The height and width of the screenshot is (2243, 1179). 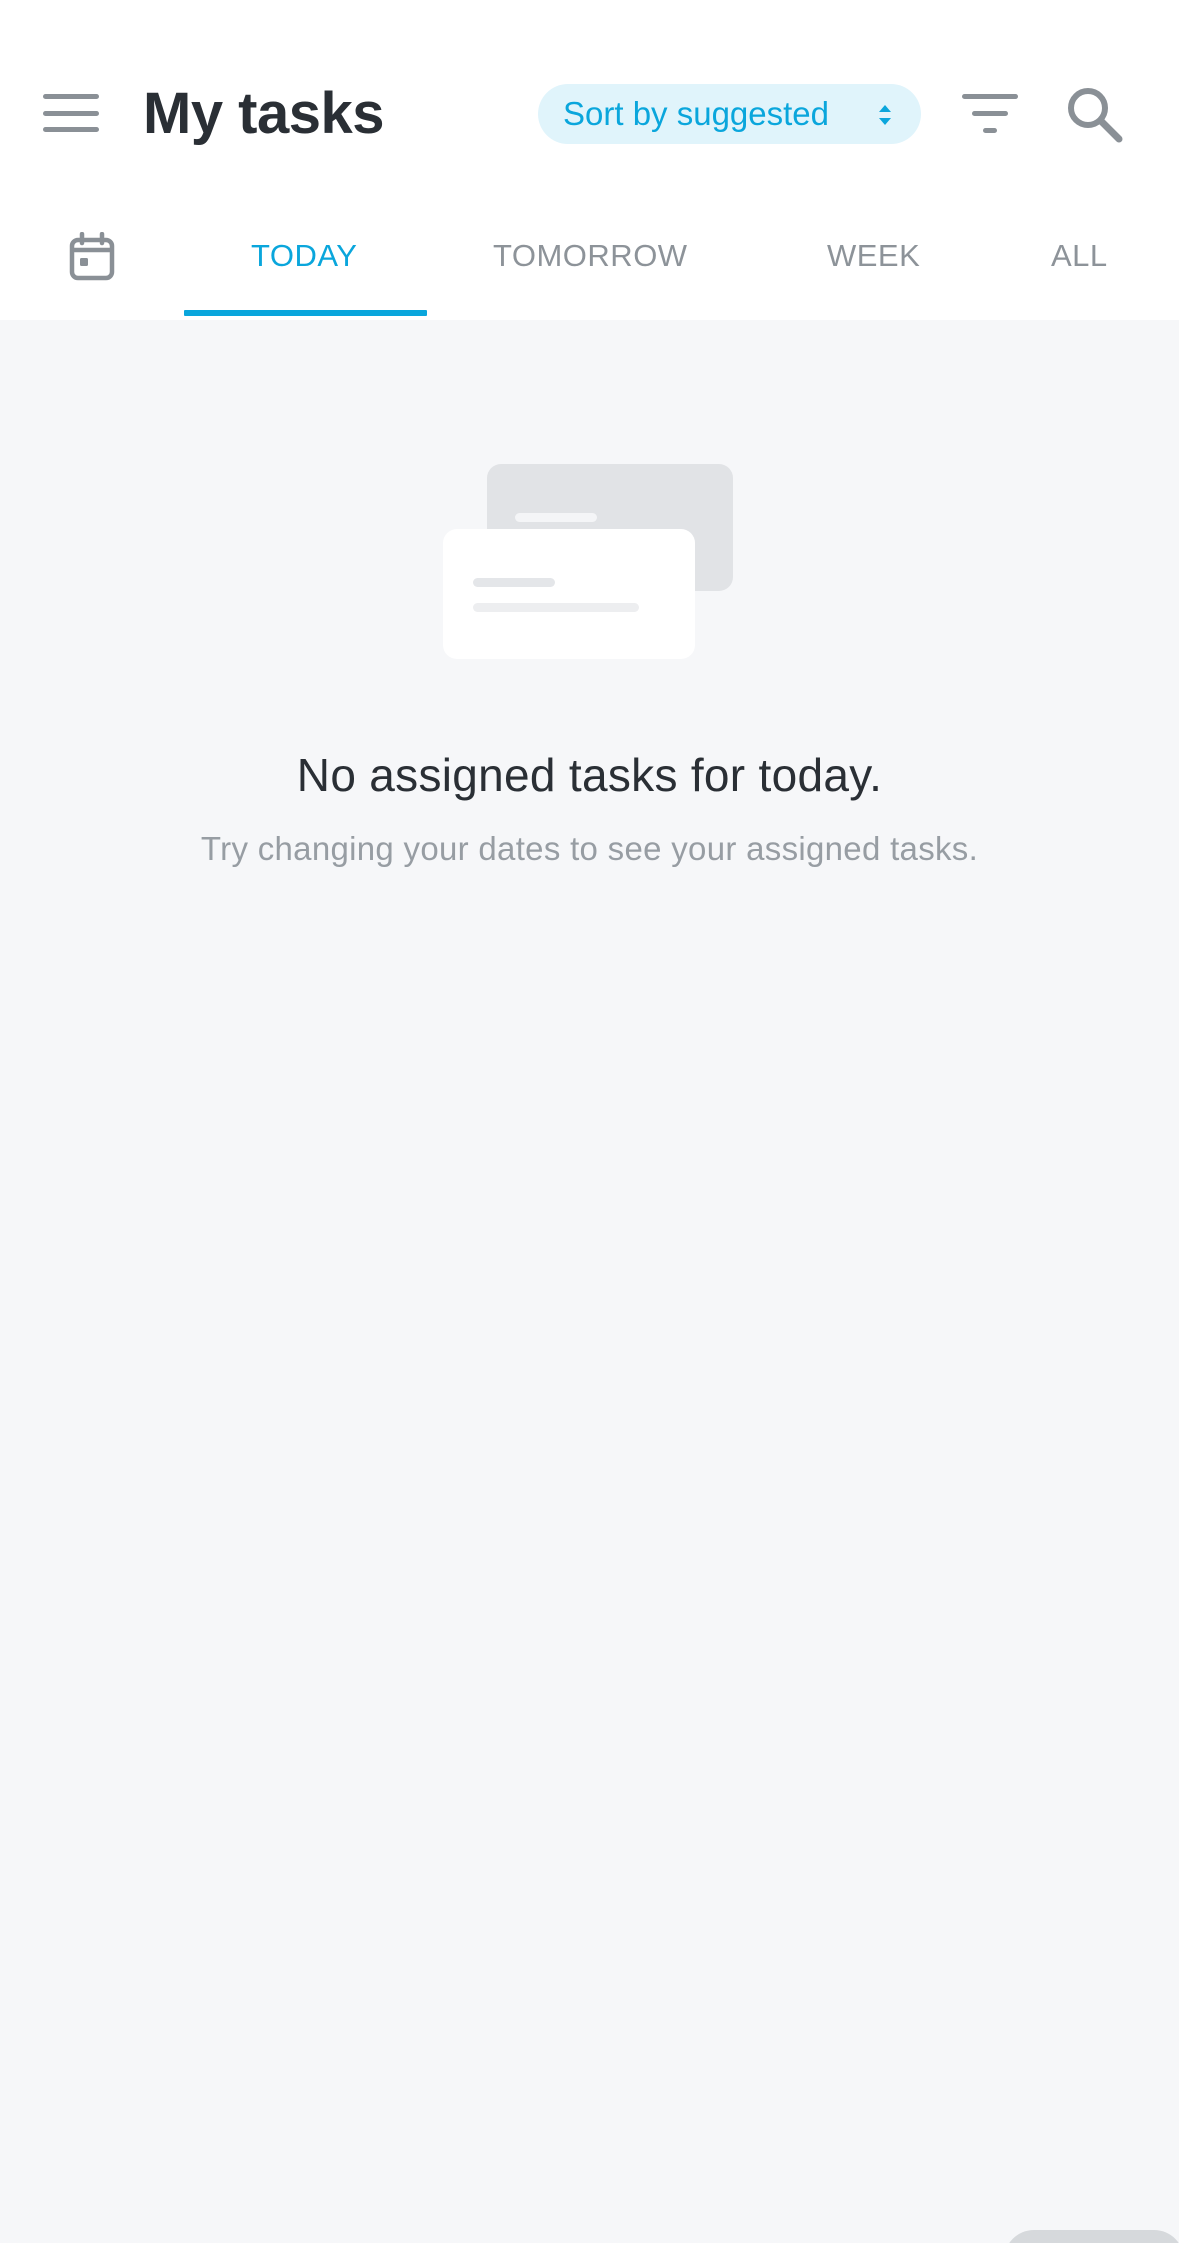 I want to click on tab-week: WEEK, so click(x=873, y=256).